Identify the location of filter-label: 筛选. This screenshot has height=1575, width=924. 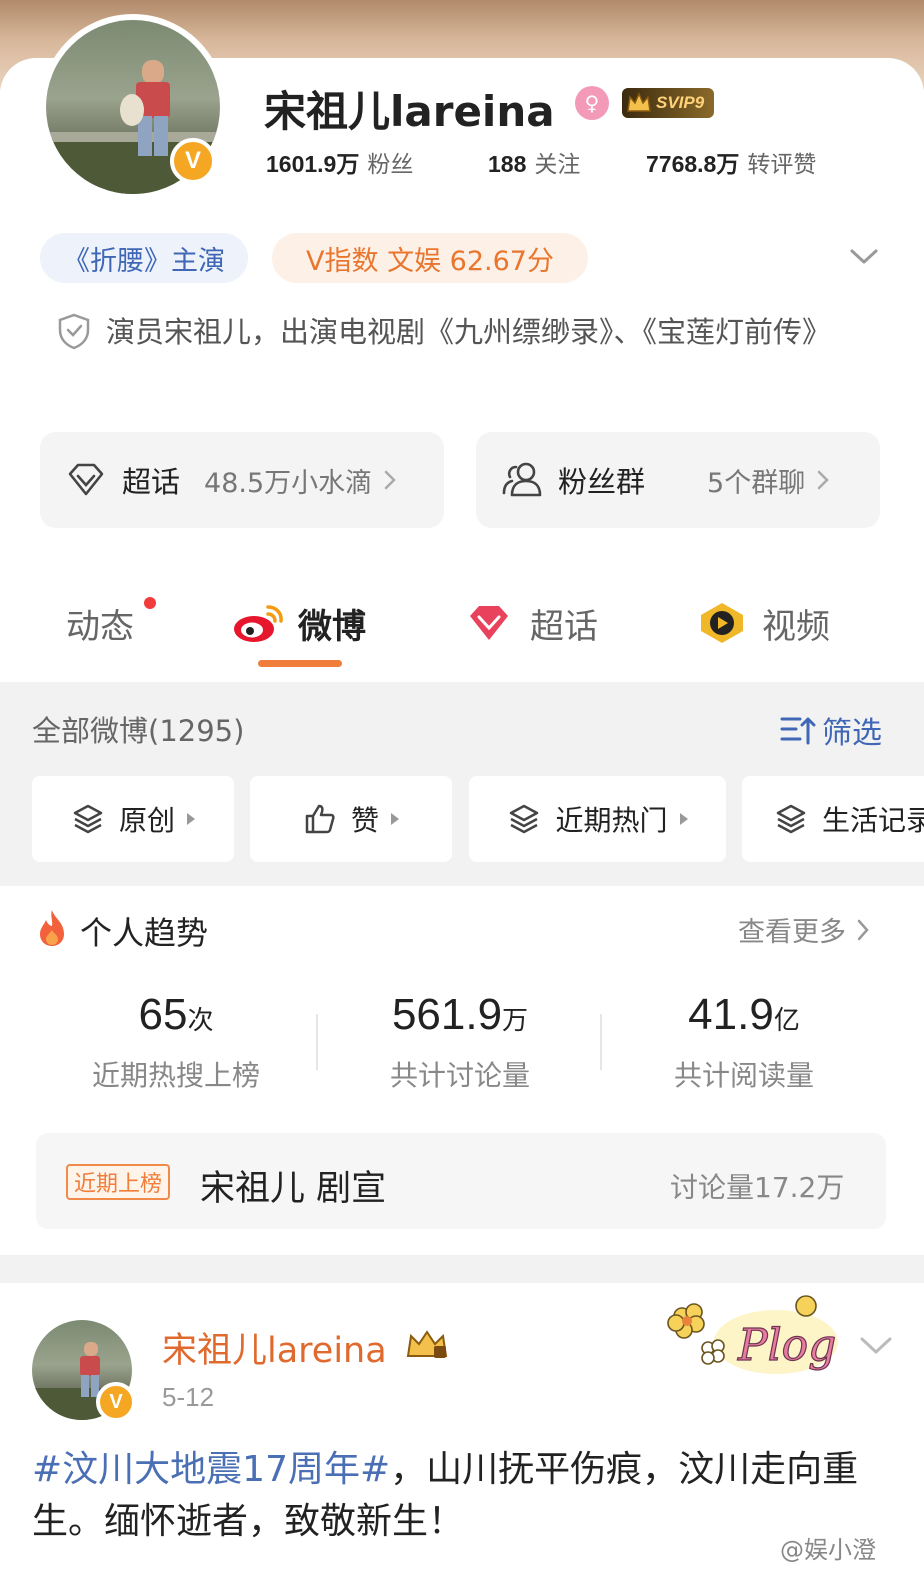
(852, 733).